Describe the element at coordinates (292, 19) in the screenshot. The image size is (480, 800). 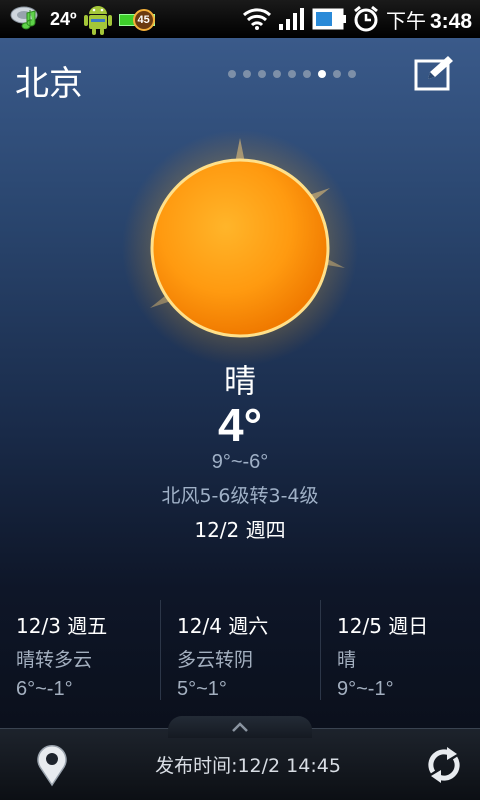
I see `signal-icon` at that location.